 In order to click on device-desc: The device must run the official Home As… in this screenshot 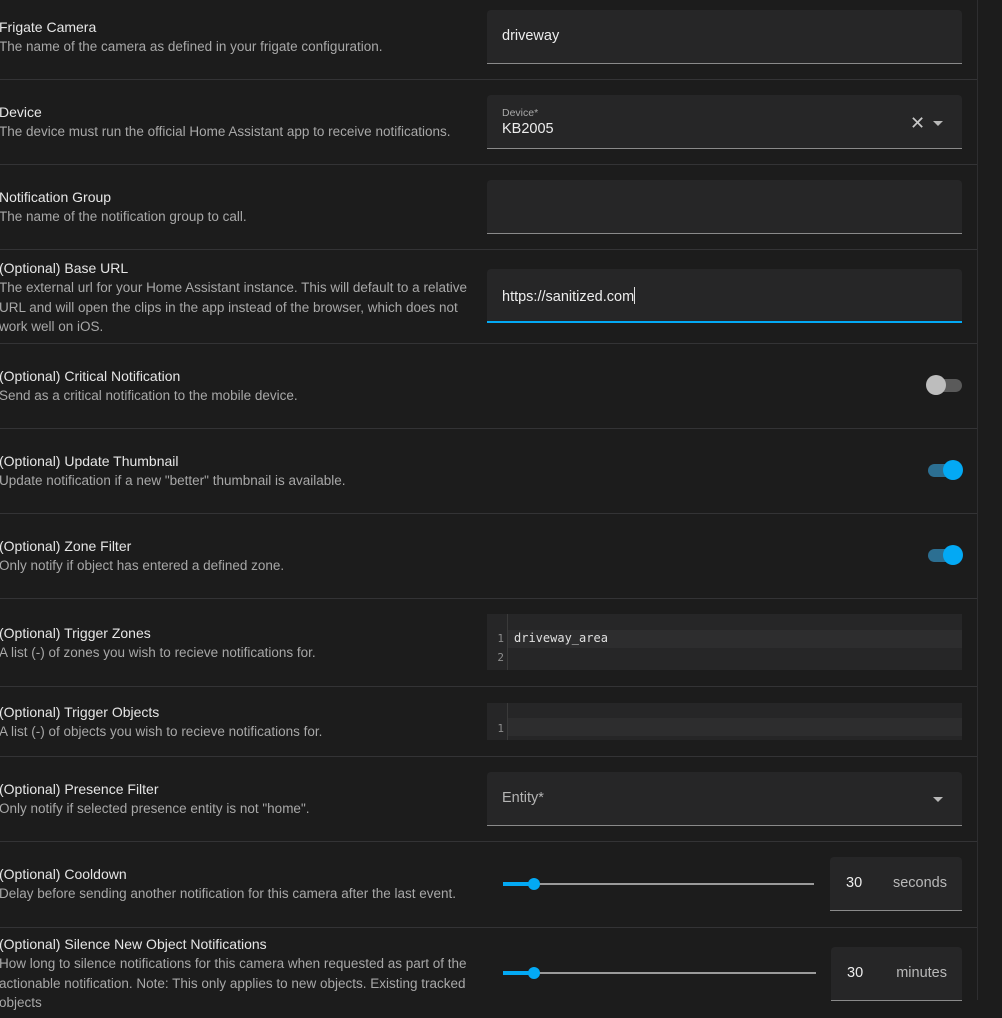, I will do `click(225, 131)`.